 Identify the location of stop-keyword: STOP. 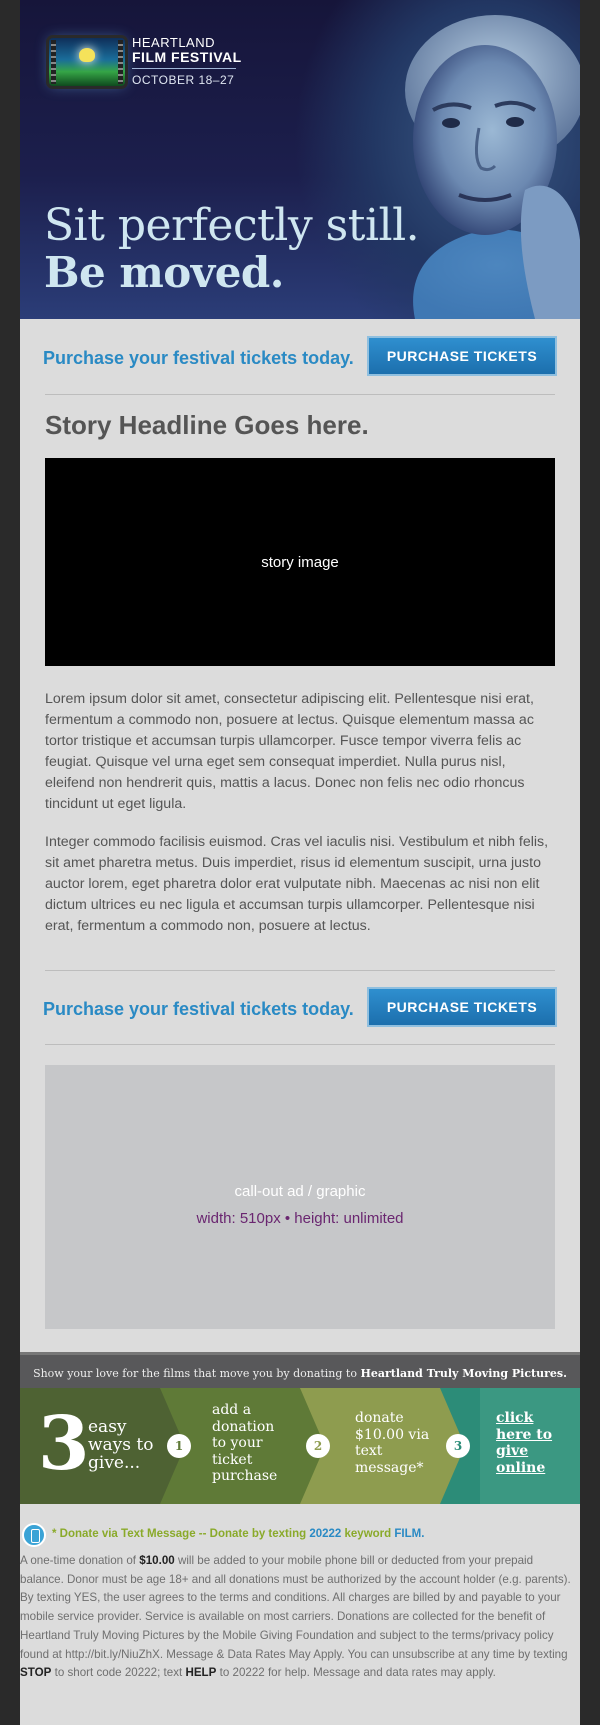
(36, 1673).